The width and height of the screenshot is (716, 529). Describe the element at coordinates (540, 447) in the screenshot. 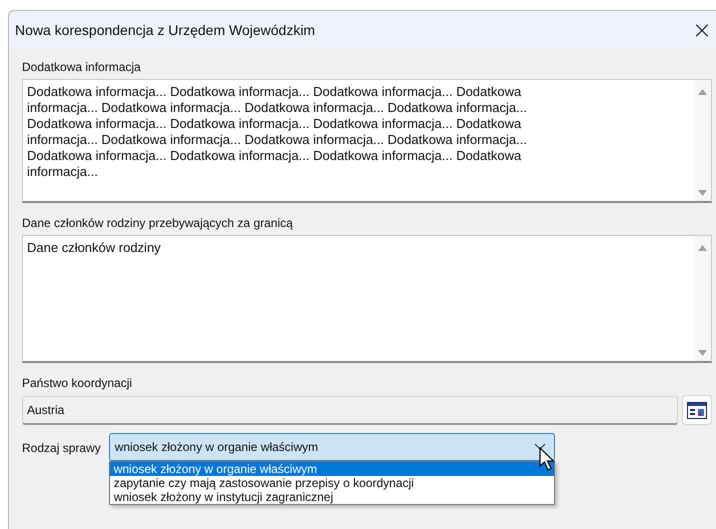

I see `chevron-down-icon` at that location.